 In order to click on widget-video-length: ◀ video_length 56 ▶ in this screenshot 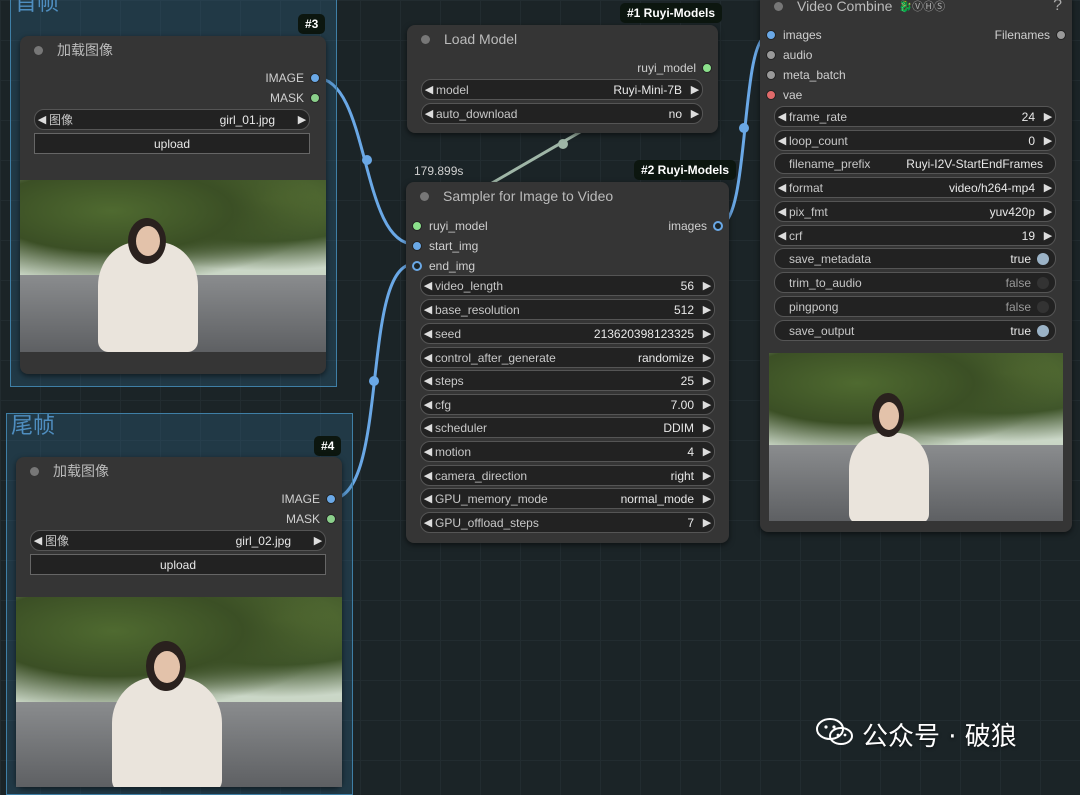, I will do `click(567, 285)`.